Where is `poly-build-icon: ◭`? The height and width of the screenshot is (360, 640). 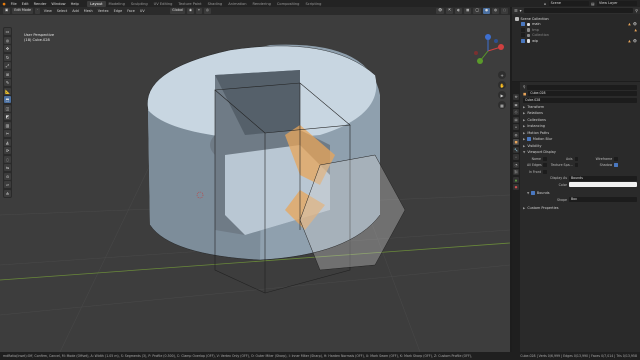
poly-build-icon: ◭ is located at coordinates (7, 142).